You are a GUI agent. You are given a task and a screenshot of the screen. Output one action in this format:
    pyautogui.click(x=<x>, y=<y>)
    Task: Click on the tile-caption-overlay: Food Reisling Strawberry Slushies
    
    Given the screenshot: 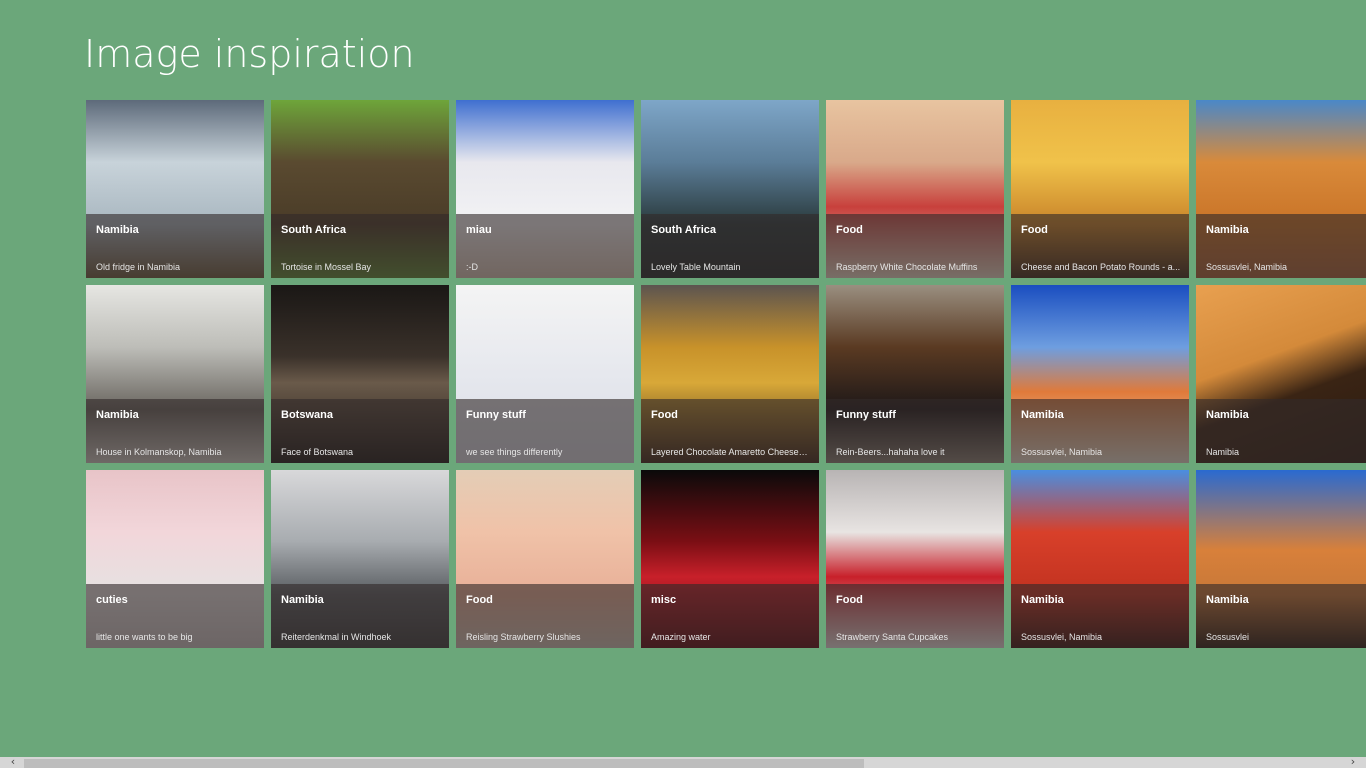 What is the action you would take?
    pyautogui.click(x=545, y=616)
    